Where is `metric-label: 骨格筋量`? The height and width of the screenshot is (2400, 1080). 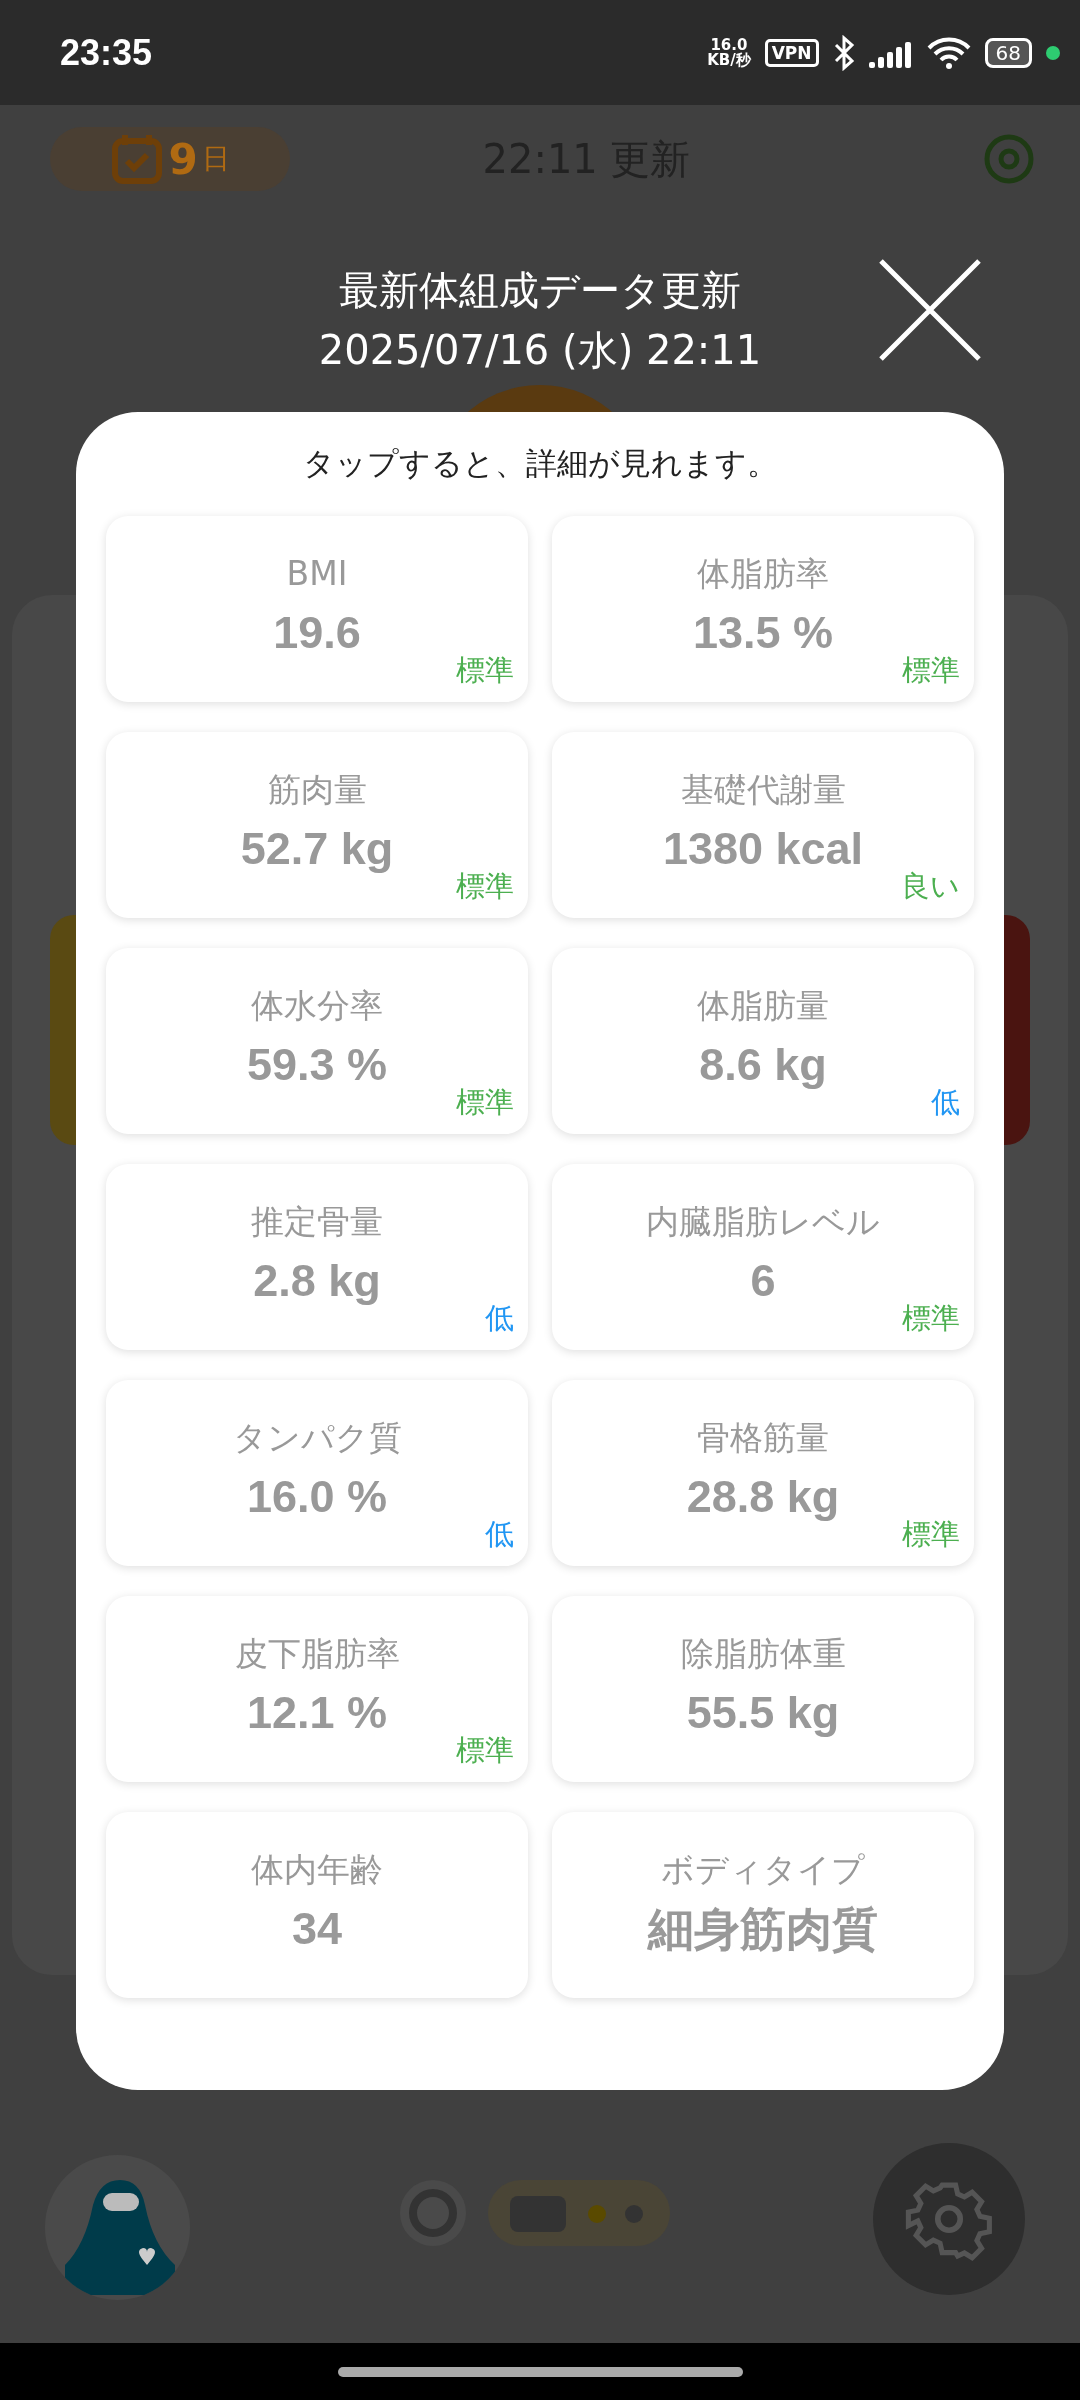
metric-label: 骨格筋量 is located at coordinates (763, 1438).